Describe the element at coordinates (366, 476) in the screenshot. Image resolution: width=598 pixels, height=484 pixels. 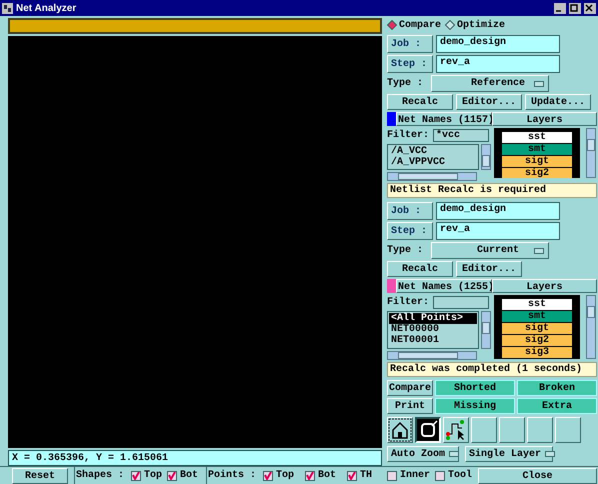
I see `checkbox-label: TH` at that location.